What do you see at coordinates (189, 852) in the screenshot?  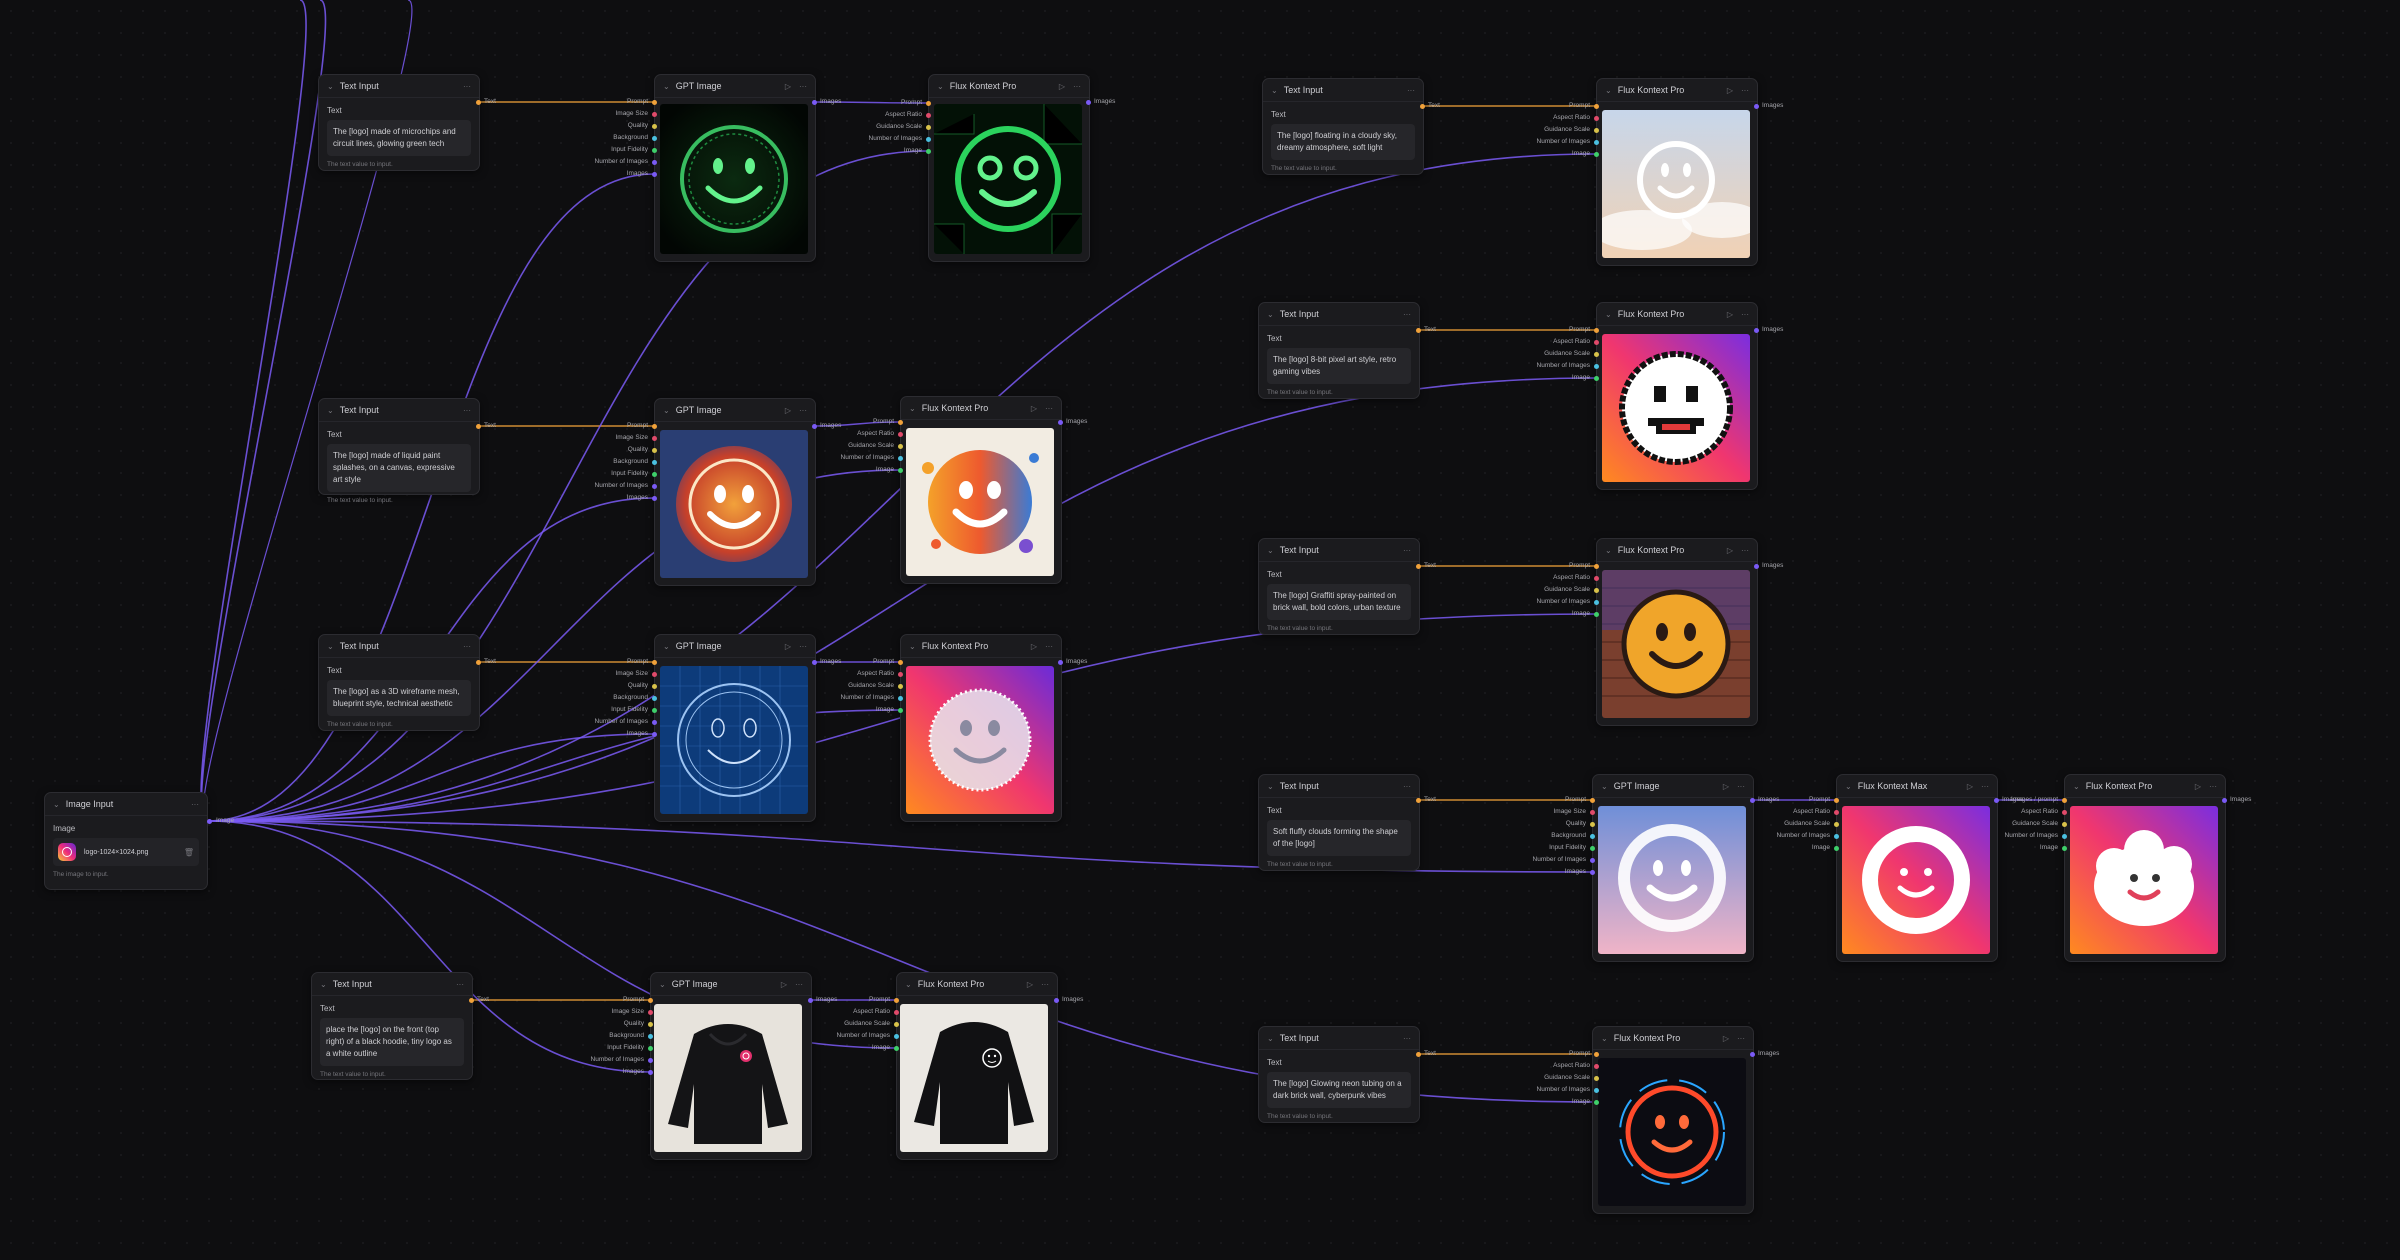 I see `trash-icon: 🗑` at bounding box center [189, 852].